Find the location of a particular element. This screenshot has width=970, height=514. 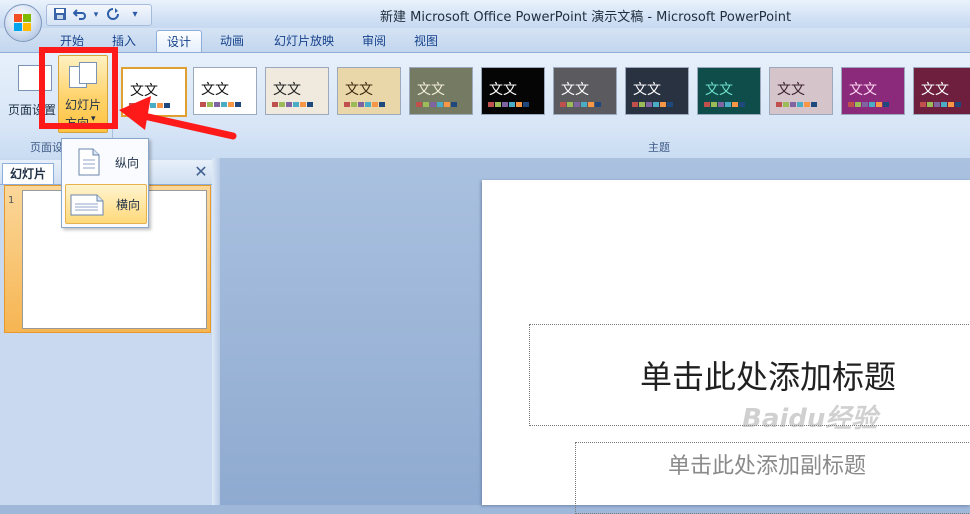

annotation-highlight-box is located at coordinates (78, 88).